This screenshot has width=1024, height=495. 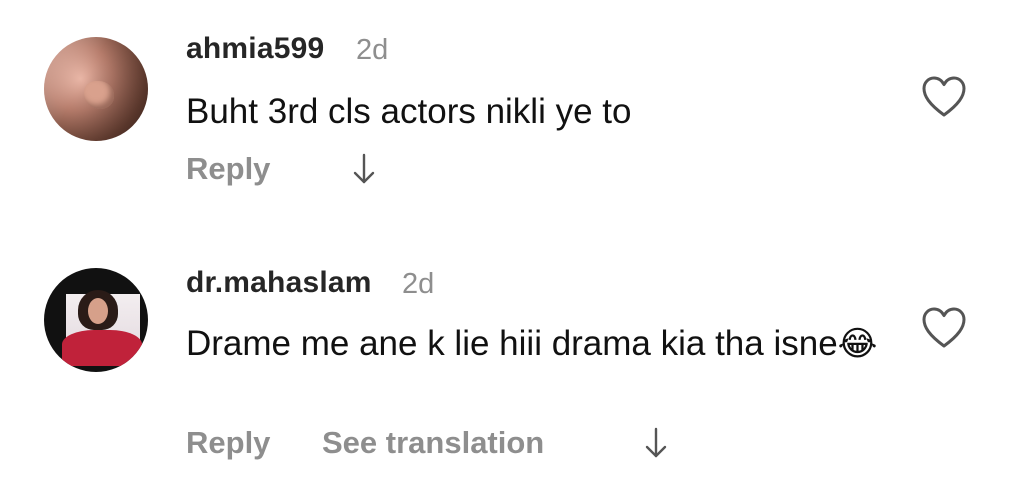 What do you see at coordinates (433, 443) in the screenshot?
I see `see-translation-button: See translation` at bounding box center [433, 443].